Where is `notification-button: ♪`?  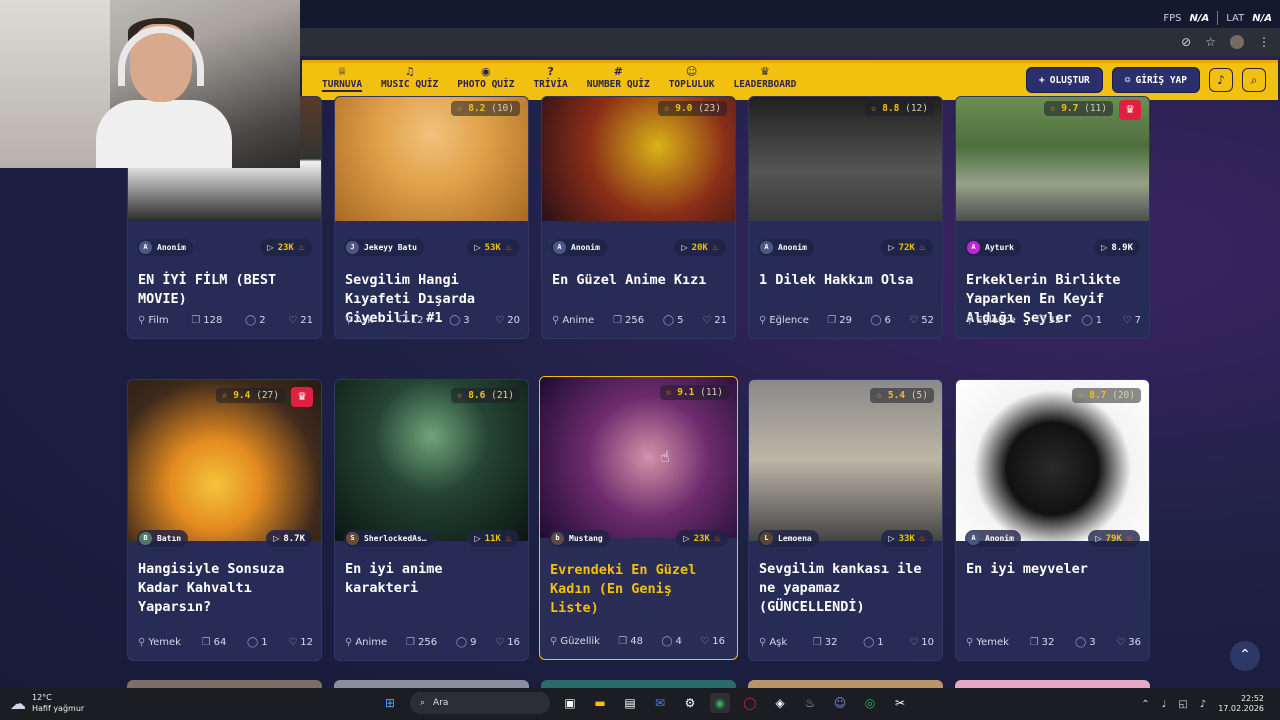
notification-button: ♪ is located at coordinates (1221, 80).